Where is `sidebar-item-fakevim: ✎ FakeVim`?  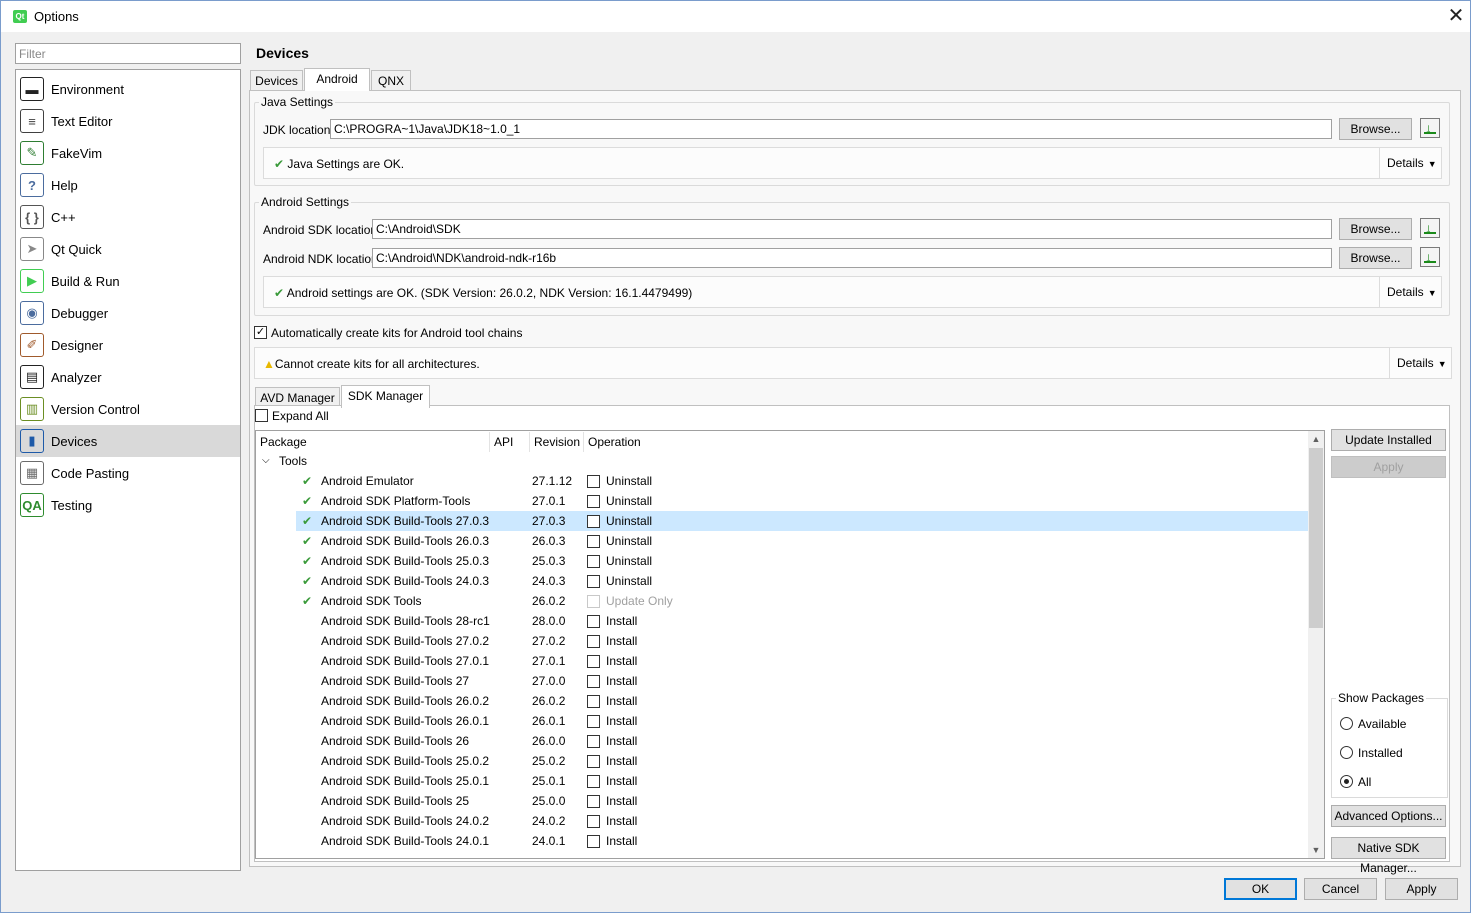 sidebar-item-fakevim: ✎ FakeVim is located at coordinates (128, 153).